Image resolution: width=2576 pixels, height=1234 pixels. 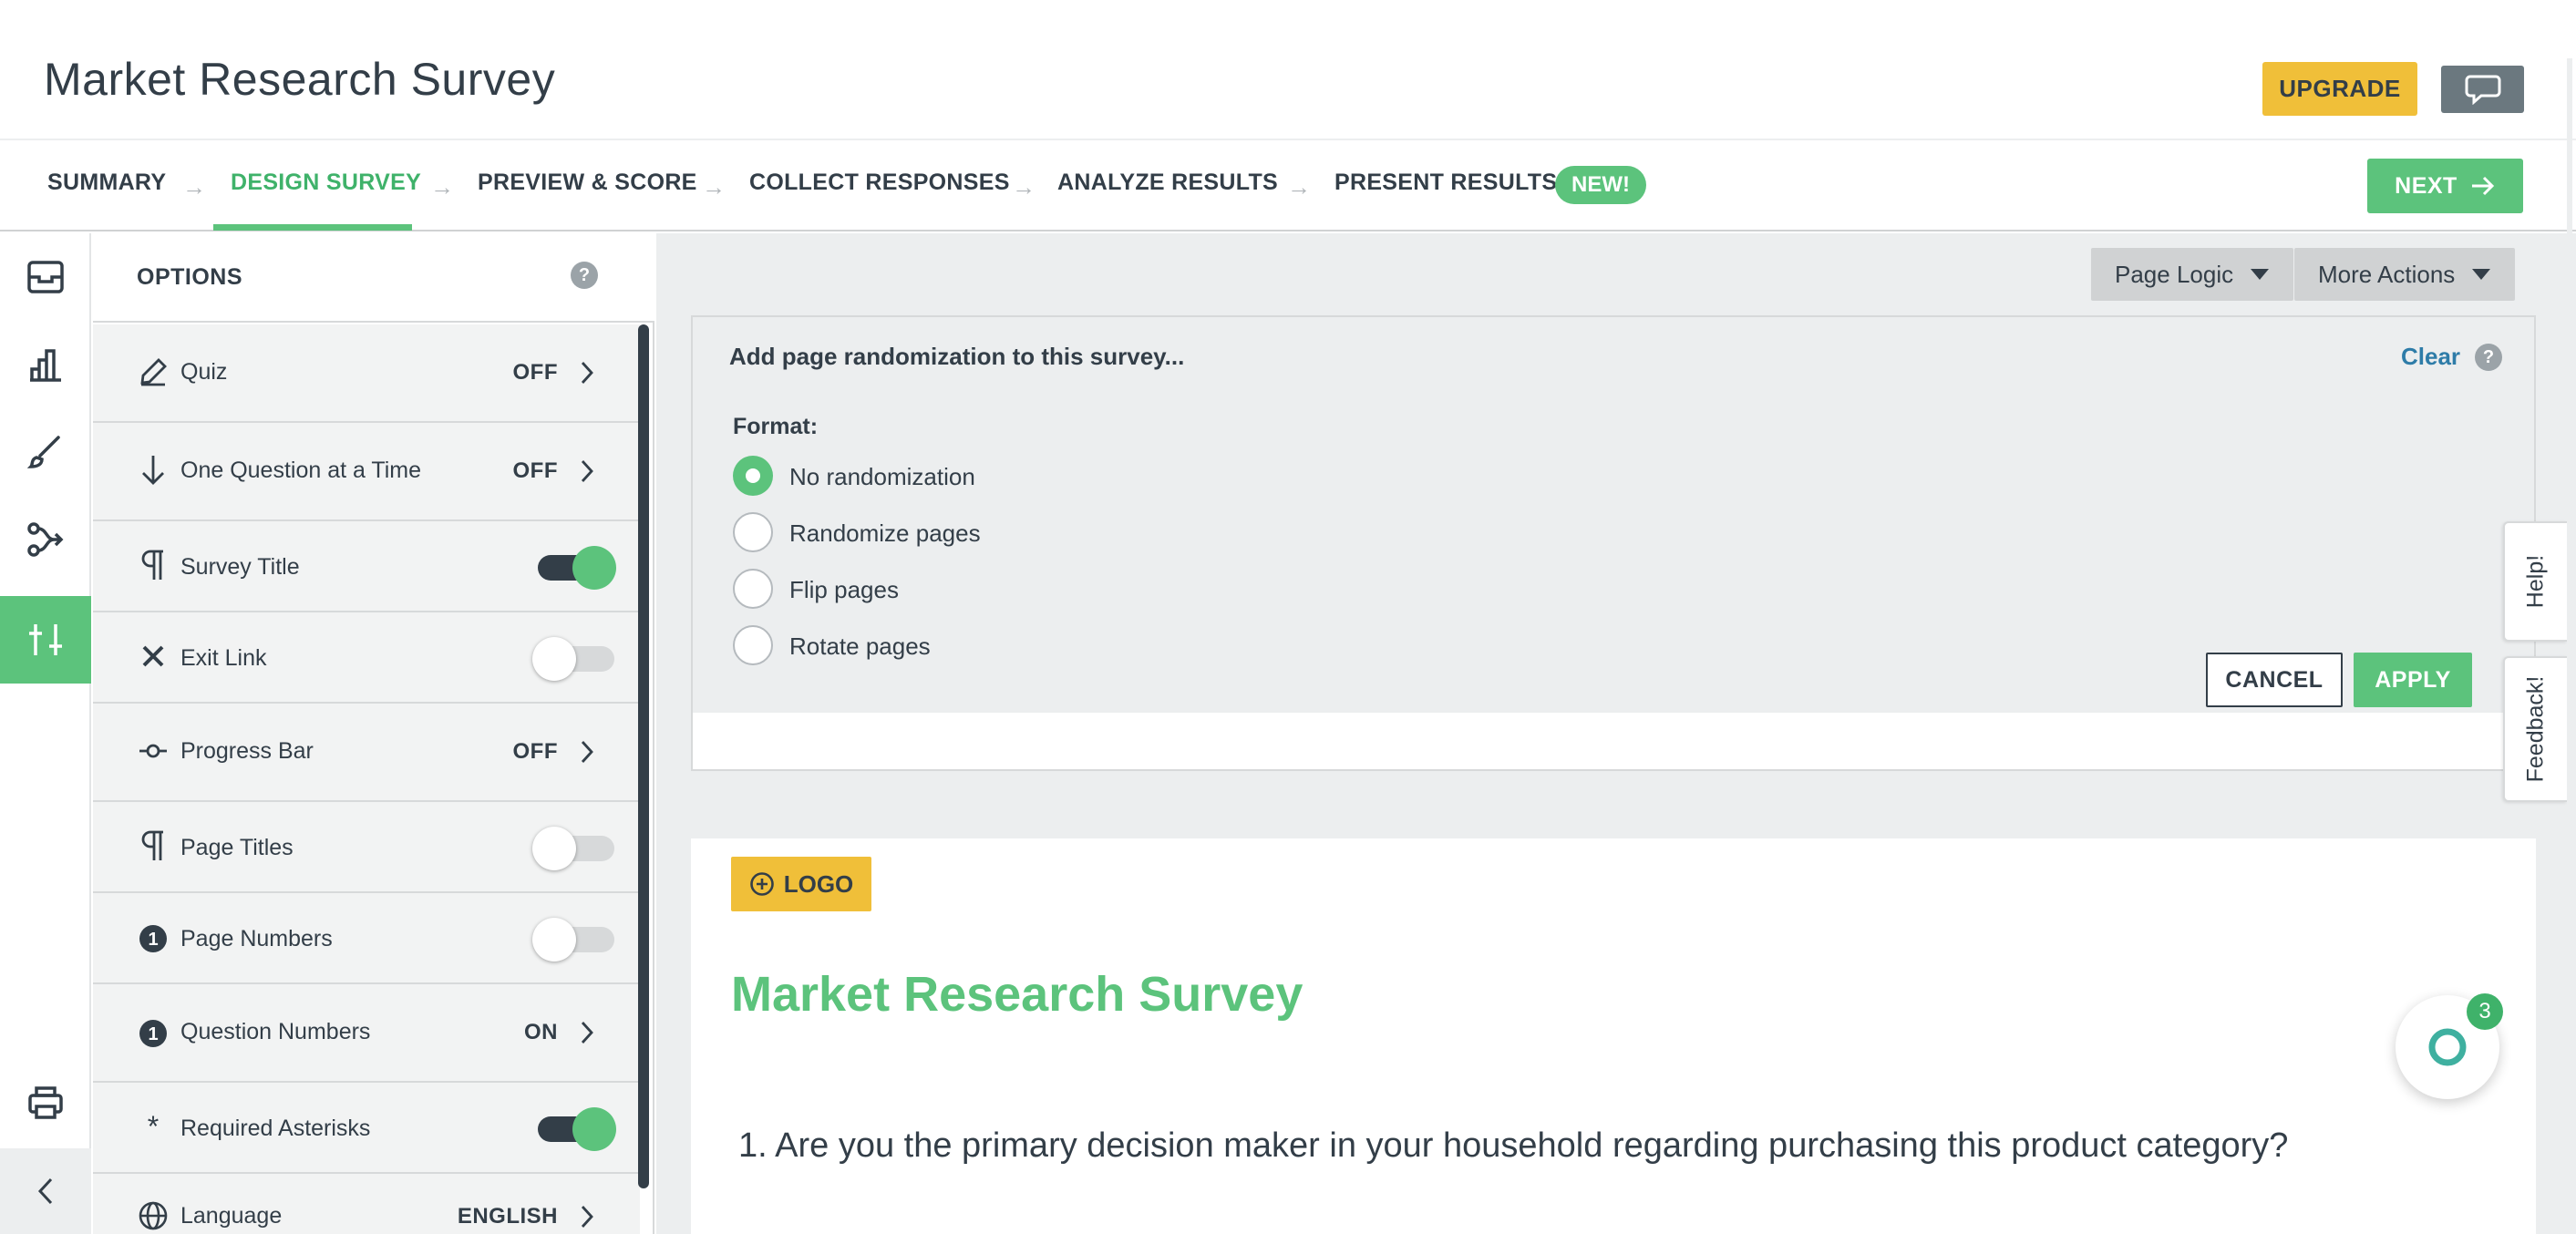 What do you see at coordinates (1600, 185) in the screenshot?
I see `new-badge: NEW!` at bounding box center [1600, 185].